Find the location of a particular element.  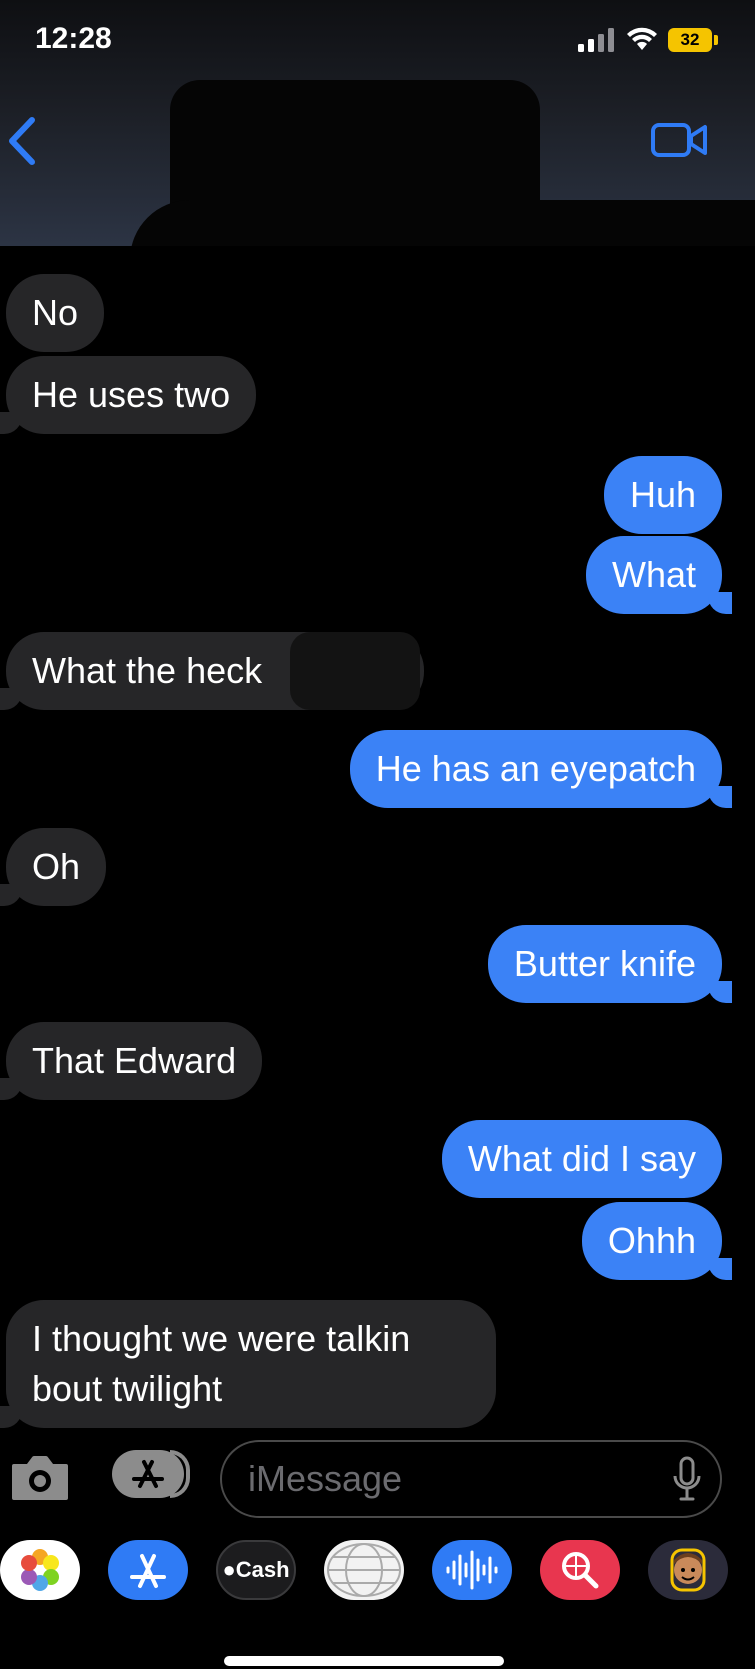

audio-message-icon is located at coordinates (472, 1570).